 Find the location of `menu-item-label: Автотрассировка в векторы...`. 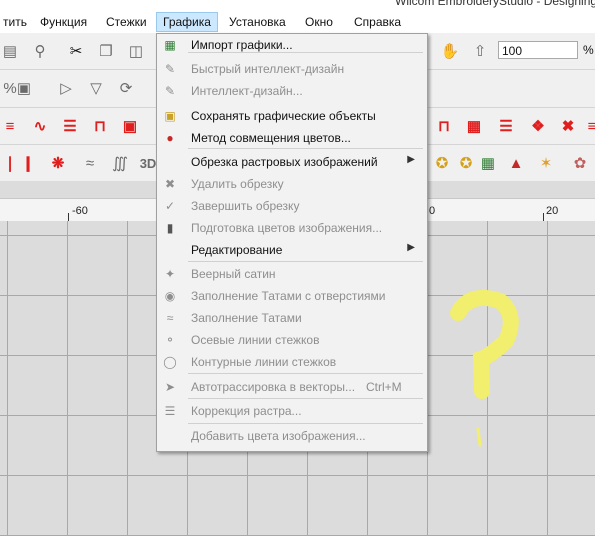

menu-item-label: Автотрассировка в векторы... is located at coordinates (273, 387).